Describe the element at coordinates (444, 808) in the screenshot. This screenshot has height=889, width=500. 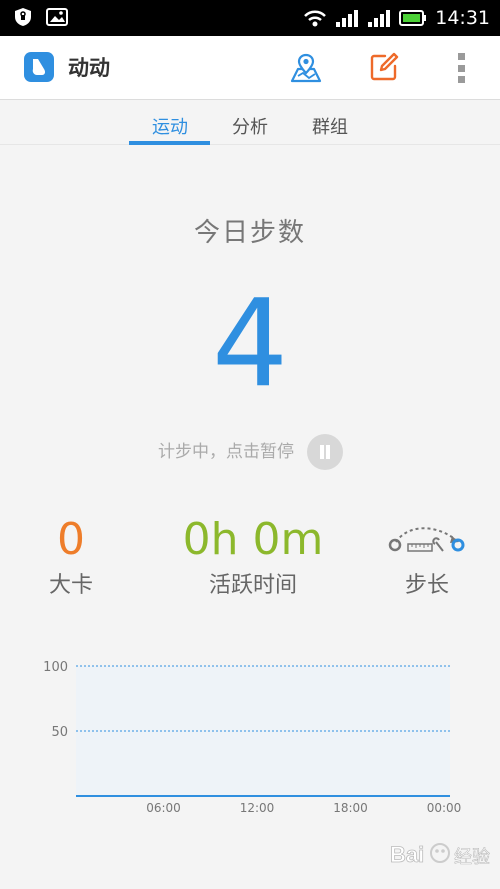
I see `chart-x-tick-label: 00:00` at that location.